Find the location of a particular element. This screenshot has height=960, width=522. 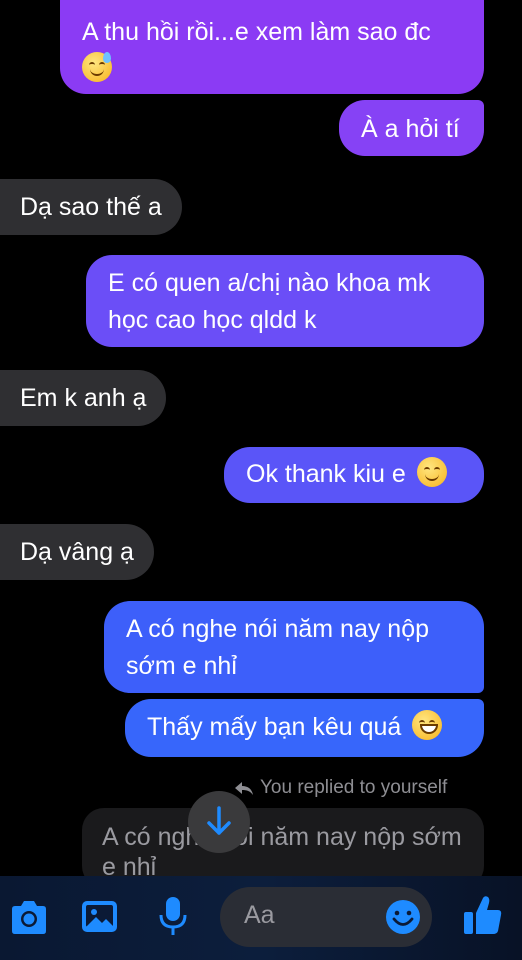

grinning-sweat-emoji is located at coordinates (97, 67).